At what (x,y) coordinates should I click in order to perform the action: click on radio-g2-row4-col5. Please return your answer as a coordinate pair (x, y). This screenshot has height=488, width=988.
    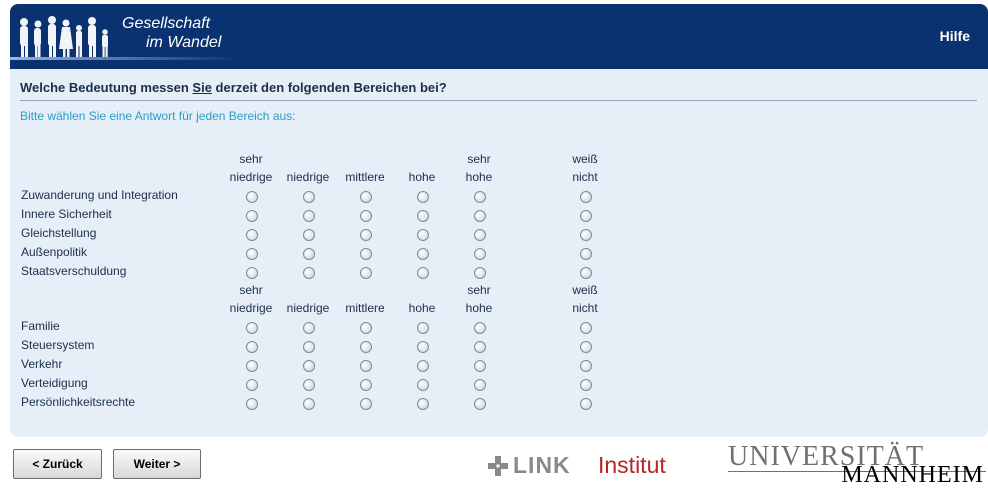
    Looking at the image, I should click on (480, 385).